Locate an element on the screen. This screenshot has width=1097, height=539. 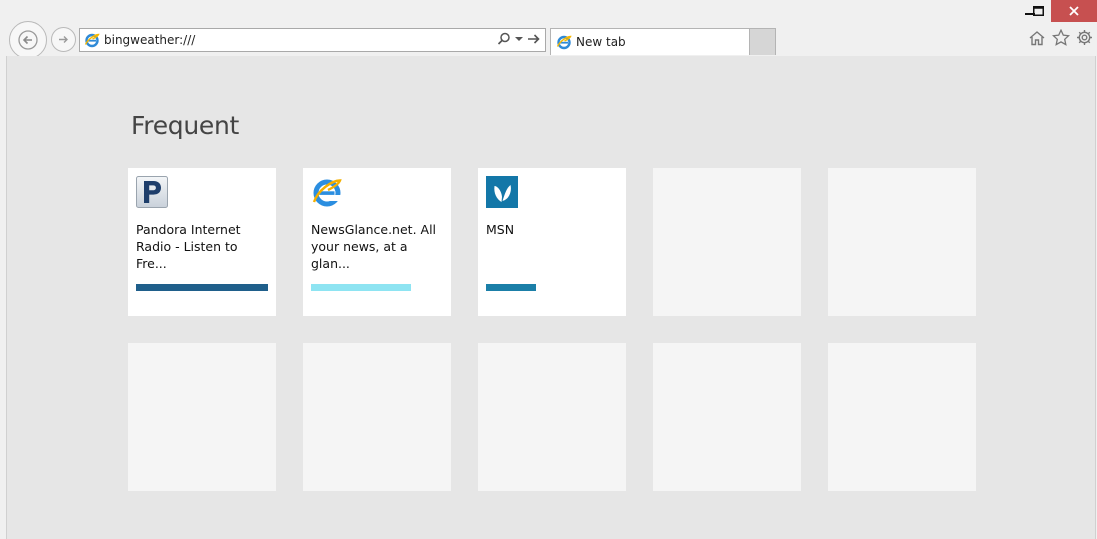
msn-butterfly-icon is located at coordinates (502, 192).